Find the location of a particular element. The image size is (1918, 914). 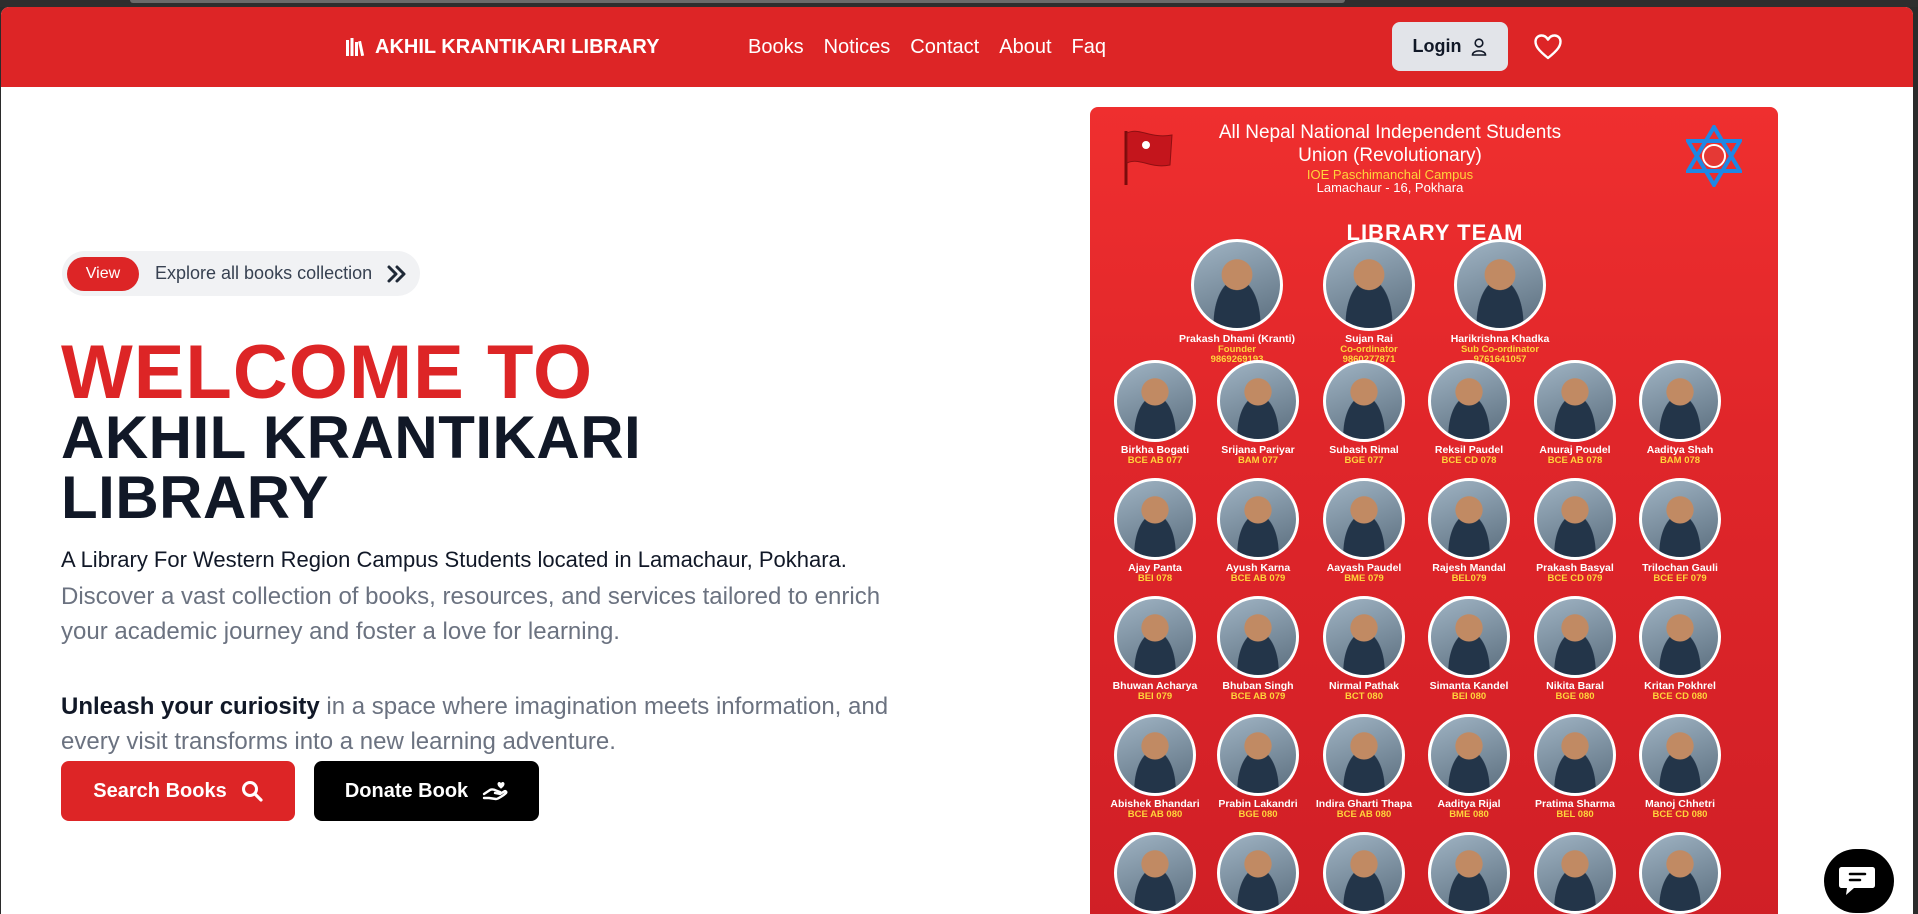

heart-icon is located at coordinates (1548, 47).